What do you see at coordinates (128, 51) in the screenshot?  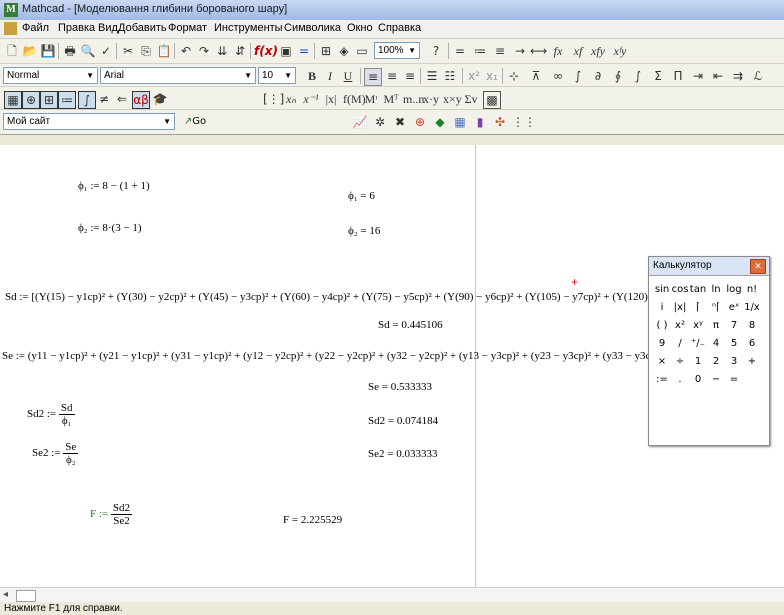 I see `cut-icon: ✂` at bounding box center [128, 51].